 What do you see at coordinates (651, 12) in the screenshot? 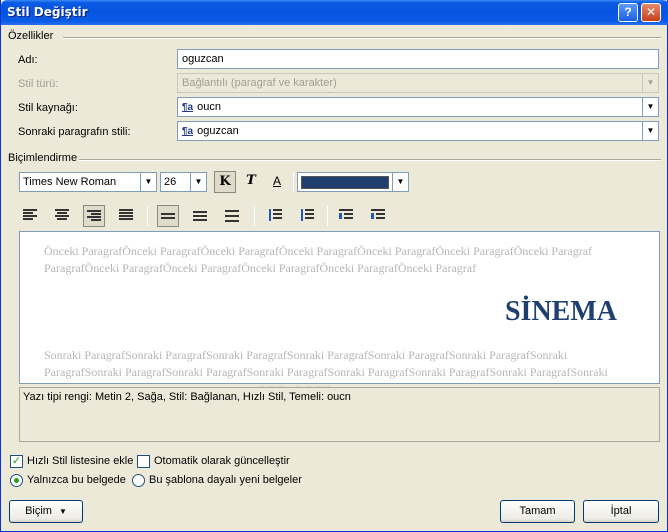
I see `close-button: ✕` at bounding box center [651, 12].